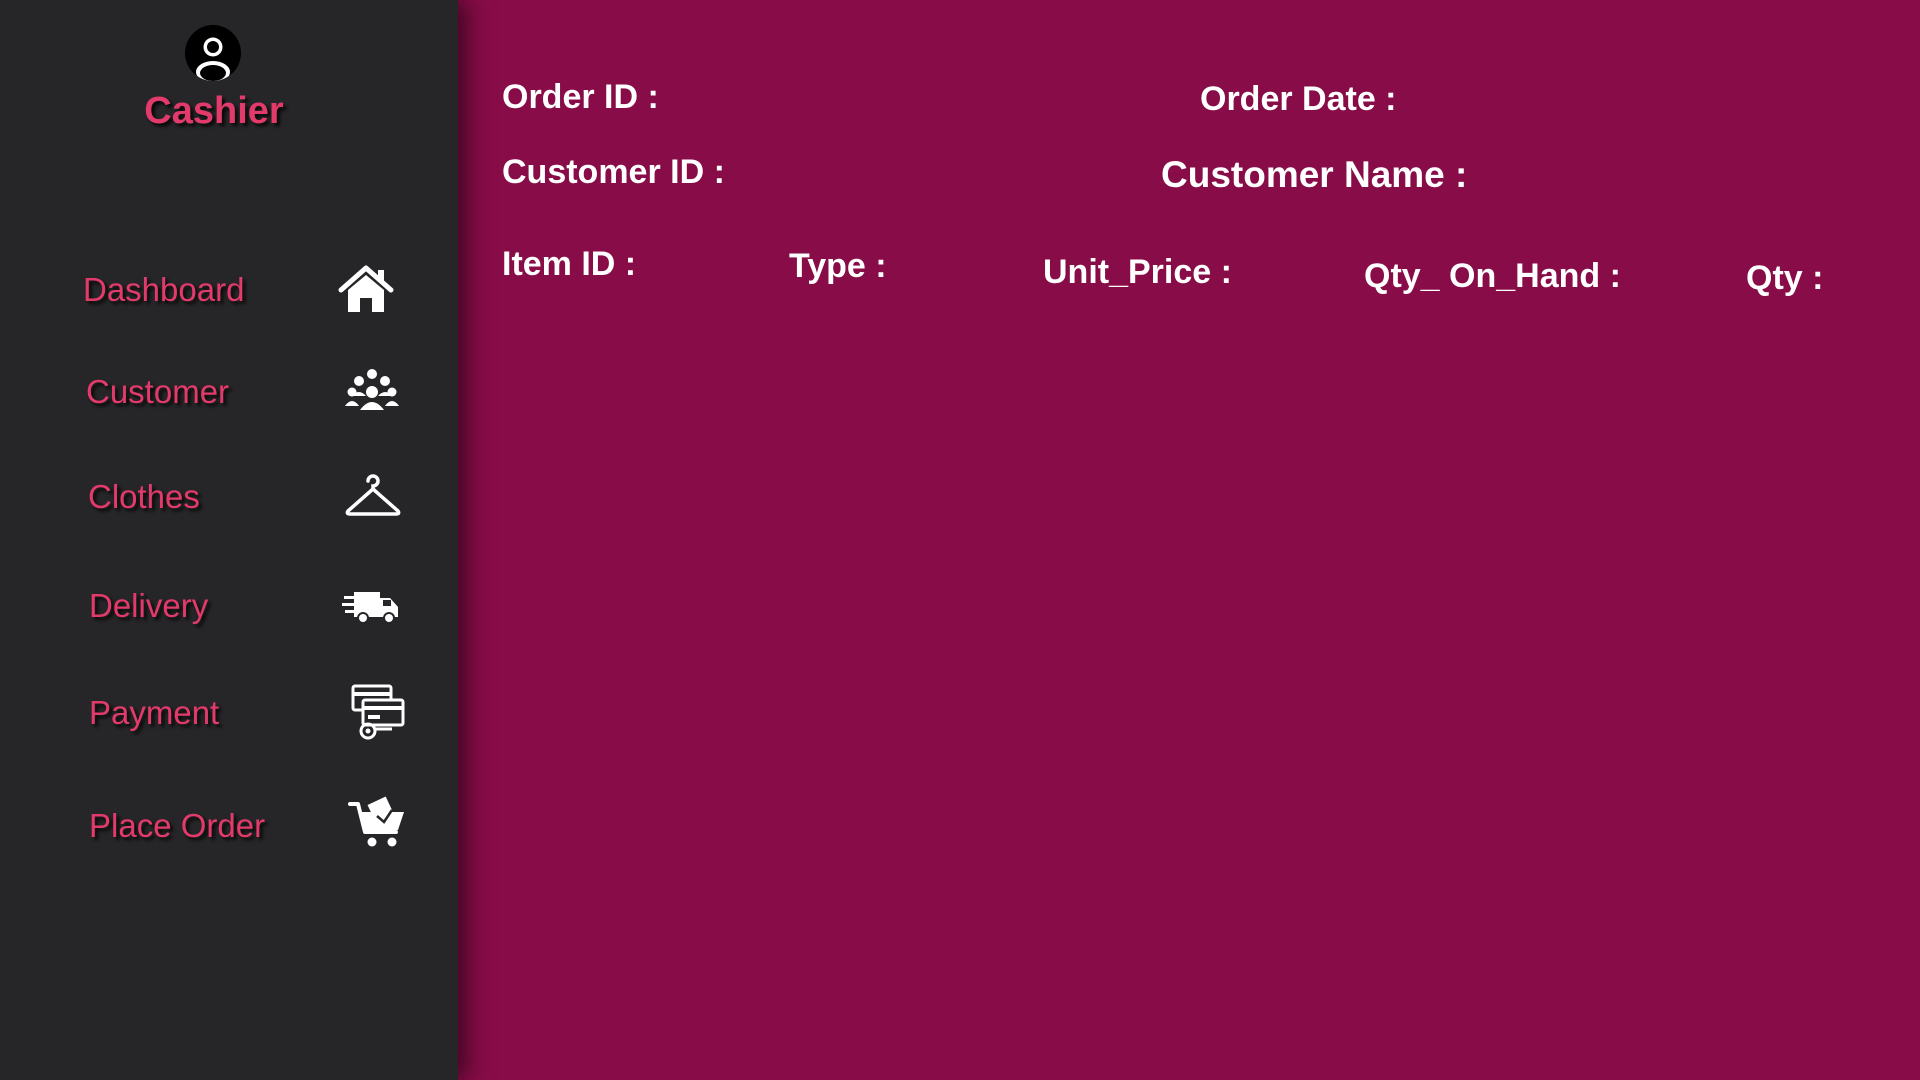 Image resolution: width=1920 pixels, height=1080 pixels. What do you see at coordinates (1314, 174) in the screenshot?
I see `customer-name-label: Customer Name :` at bounding box center [1314, 174].